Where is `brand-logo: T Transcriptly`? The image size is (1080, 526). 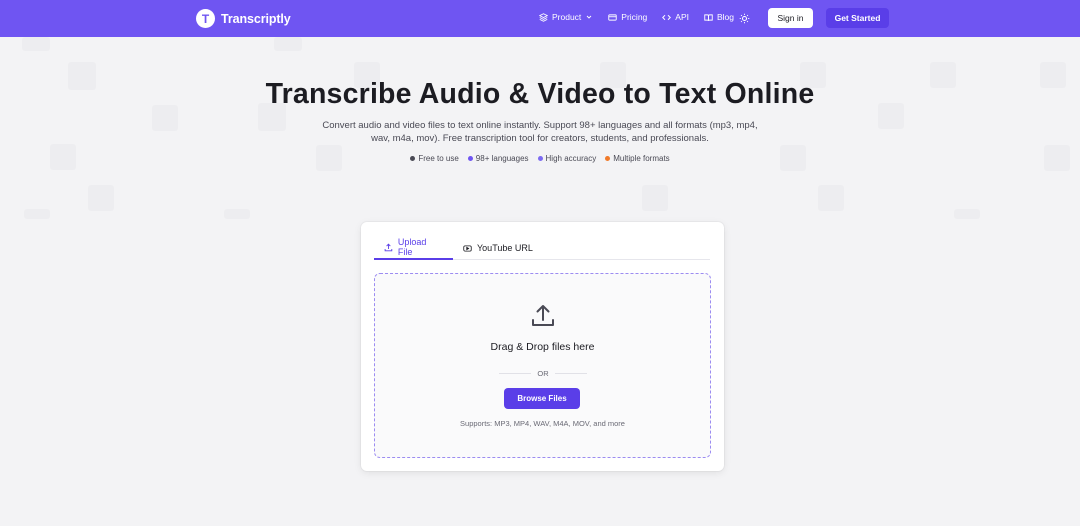
brand-logo: T Transcriptly is located at coordinates (243, 18).